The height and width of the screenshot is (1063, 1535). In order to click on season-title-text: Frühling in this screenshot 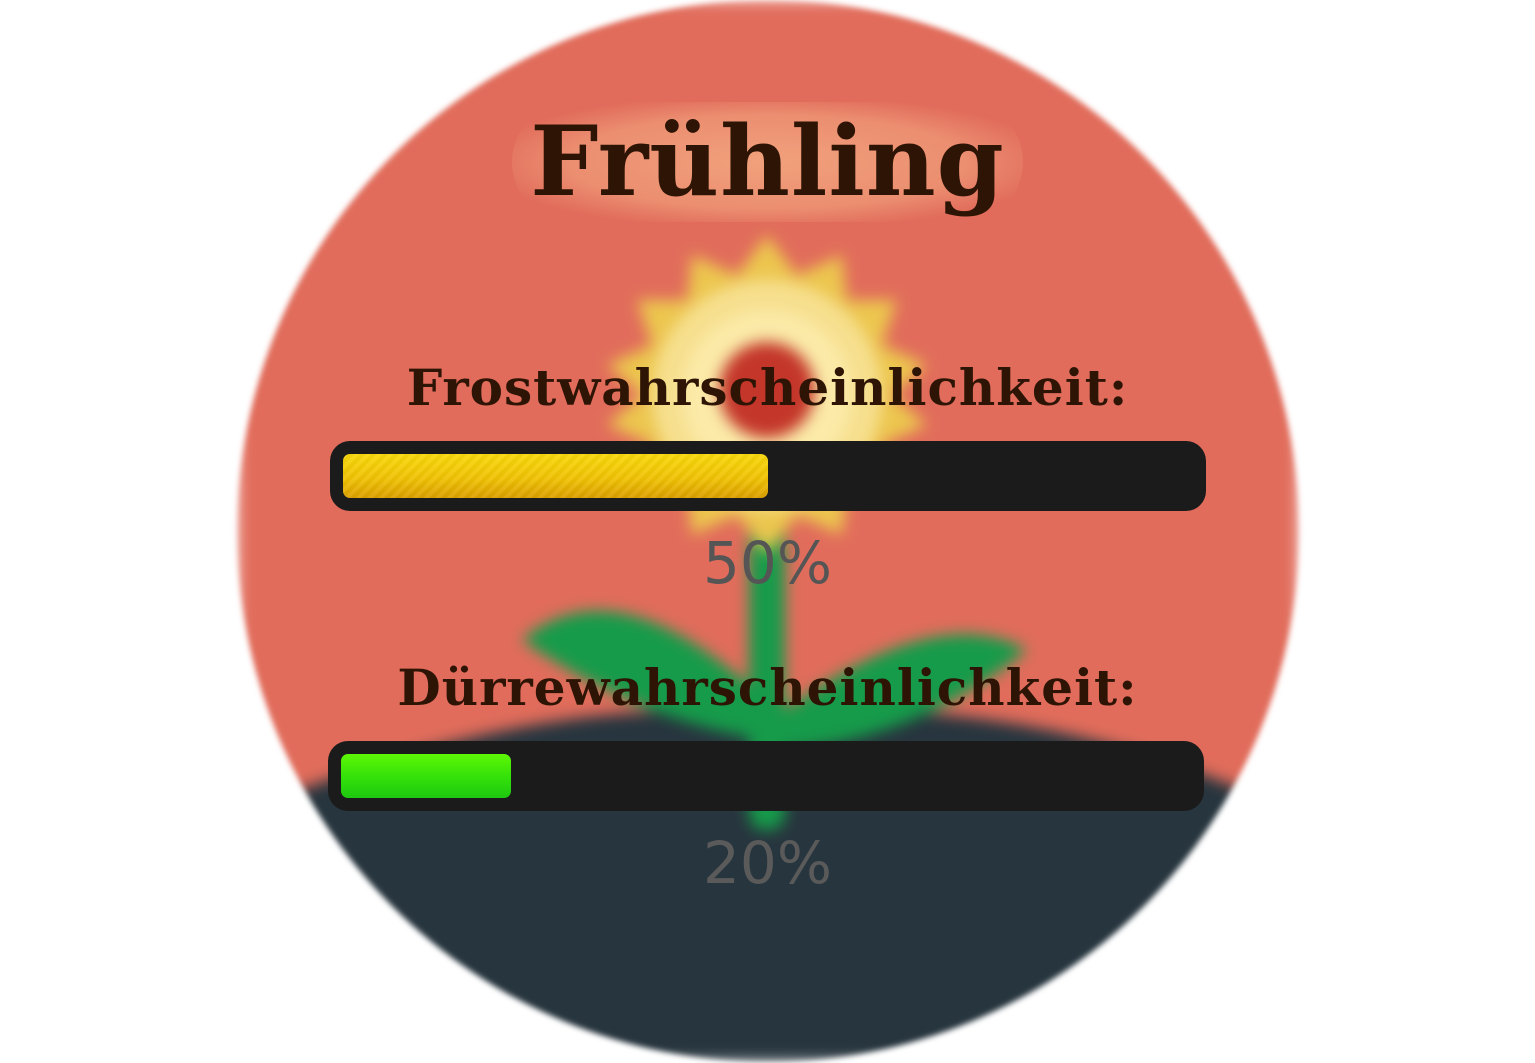, I will do `click(767, 162)`.